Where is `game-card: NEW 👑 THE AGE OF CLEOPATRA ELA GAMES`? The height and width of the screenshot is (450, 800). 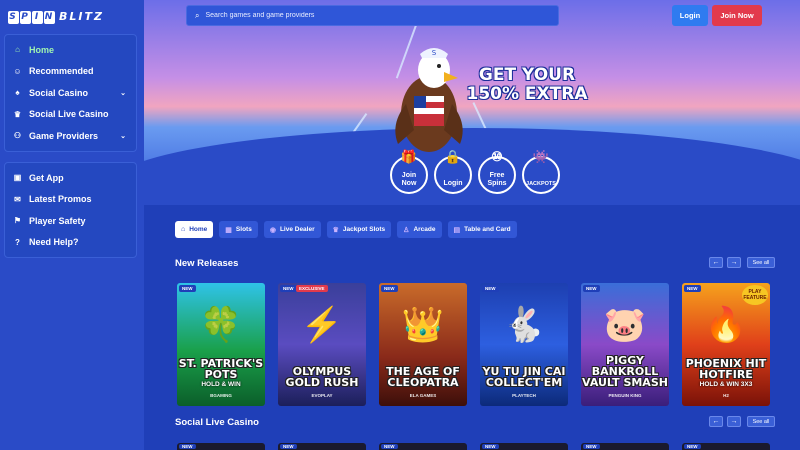
game-card: NEW 👑 THE AGE OF CLEOPATRA ELA GAMES is located at coordinates (423, 344).